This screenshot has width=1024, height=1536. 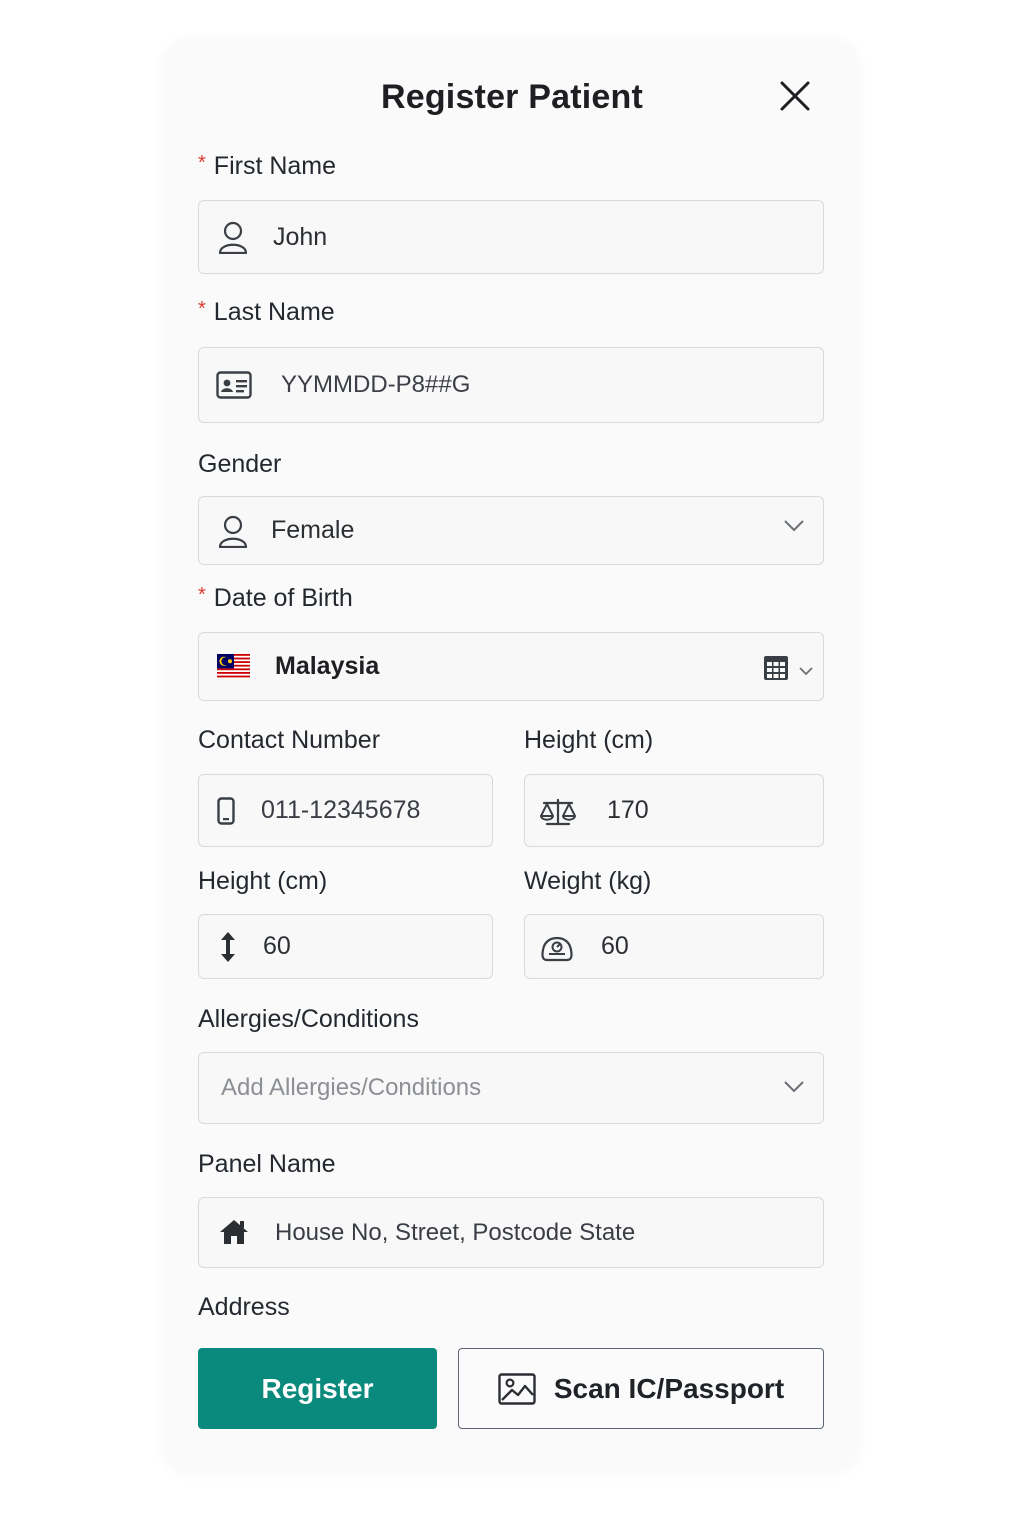 I want to click on dob-label-text: Date of Birth, so click(x=283, y=598).